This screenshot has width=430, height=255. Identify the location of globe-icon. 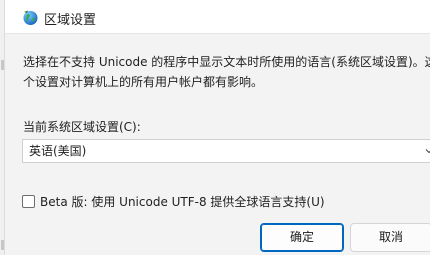
(30, 17).